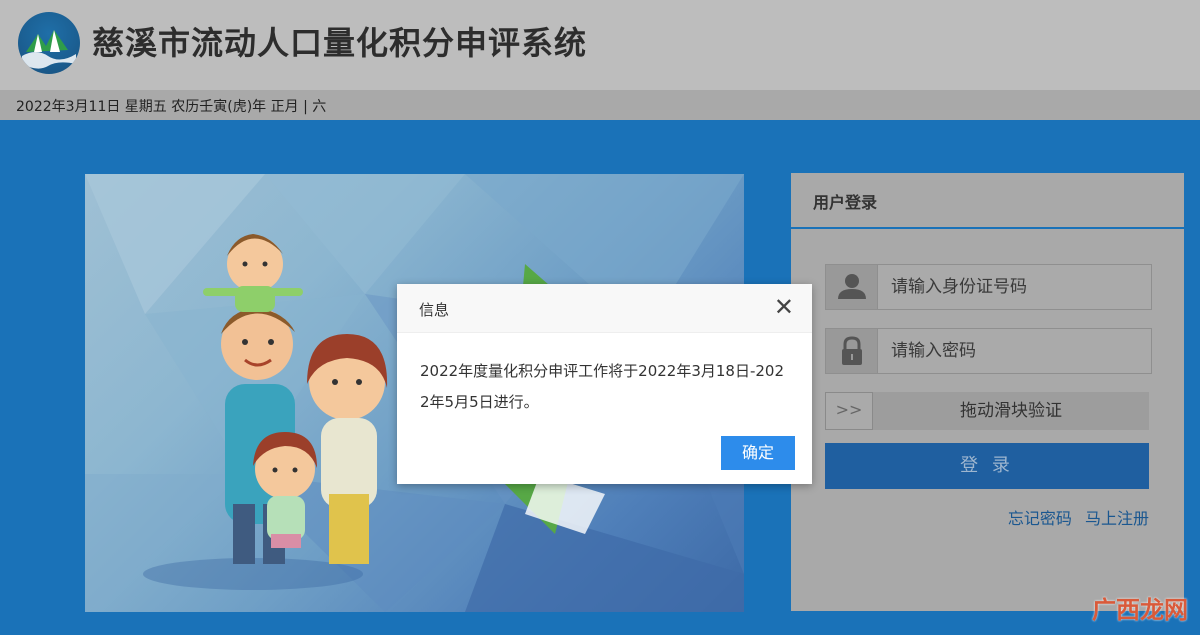 The image size is (1200, 635). I want to click on password-field, so click(988, 351).